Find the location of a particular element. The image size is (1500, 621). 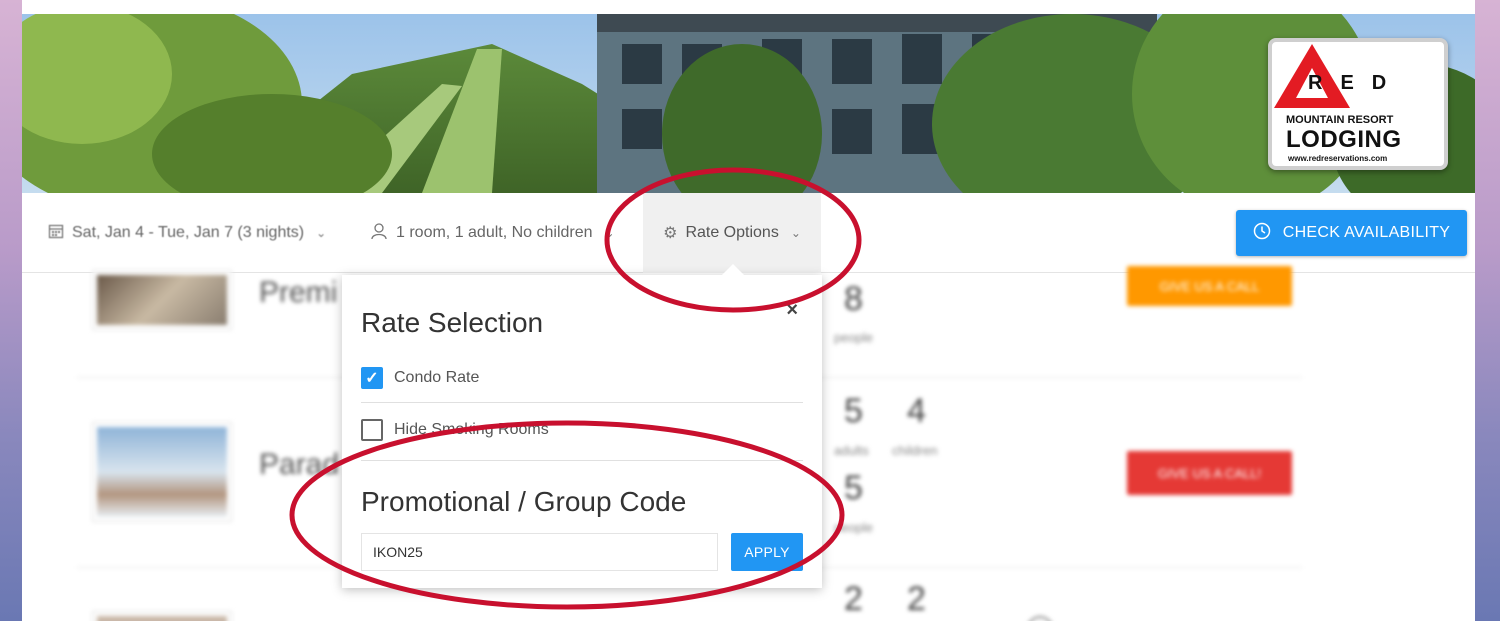

date-range-label: Sat, Jan 4 - Tue, Jan 7 (3 nights) is located at coordinates (188, 232).